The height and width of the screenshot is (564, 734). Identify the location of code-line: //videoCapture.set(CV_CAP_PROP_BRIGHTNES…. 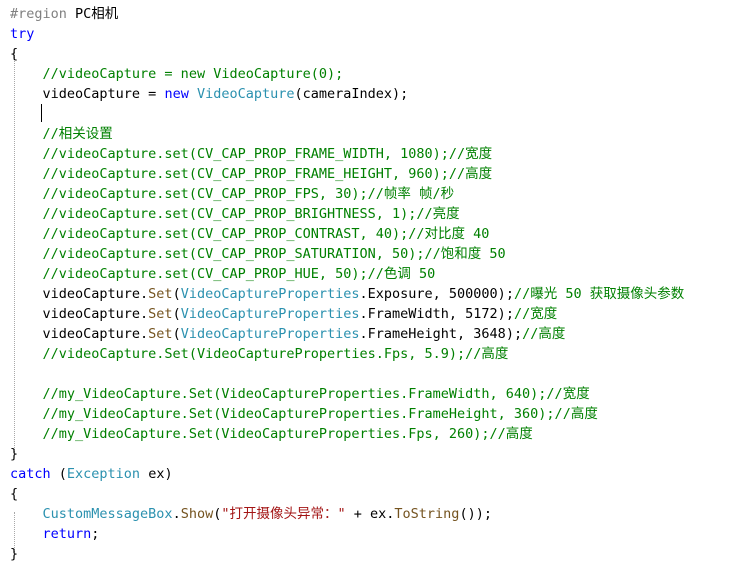
(235, 214).